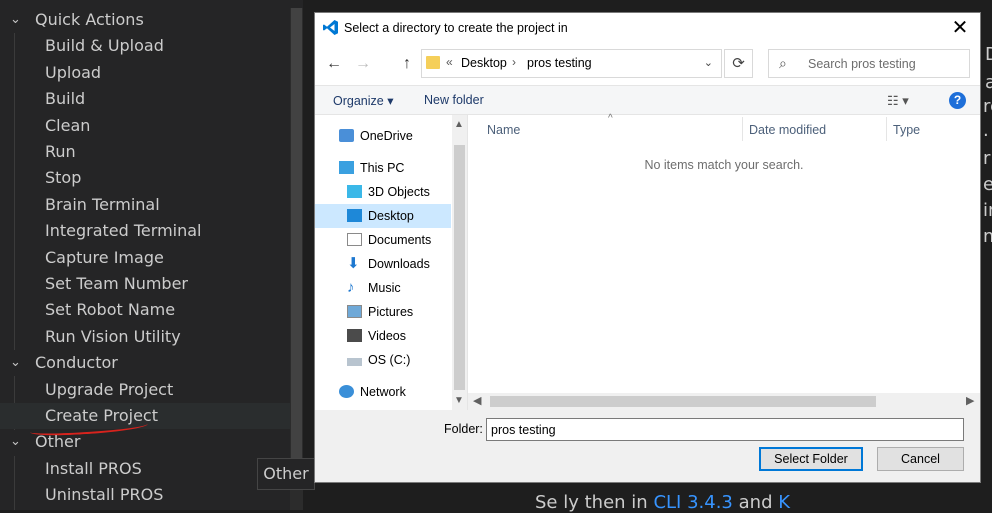 The image size is (992, 513). I want to click on section-conductor: ⌄ Conductor, so click(145, 363).